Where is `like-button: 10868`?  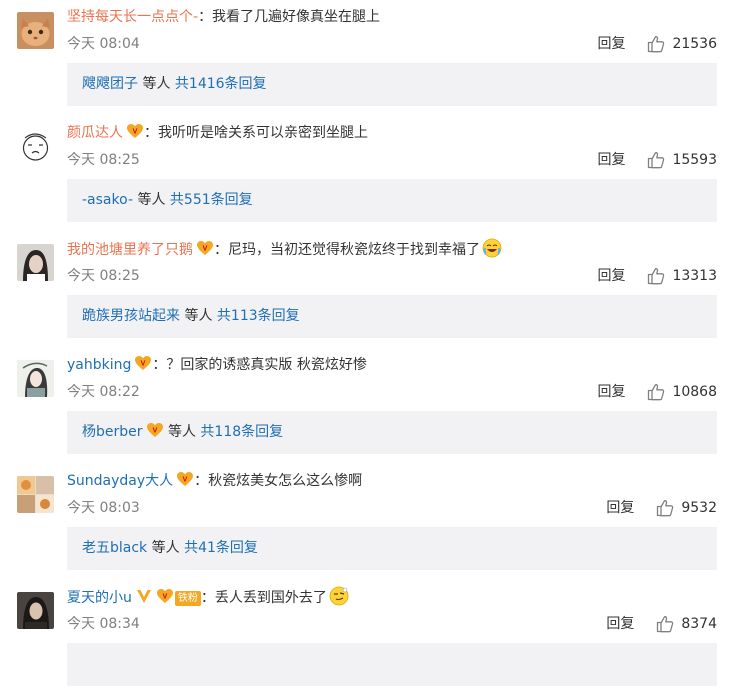
like-button: 10868 is located at coordinates (682, 392).